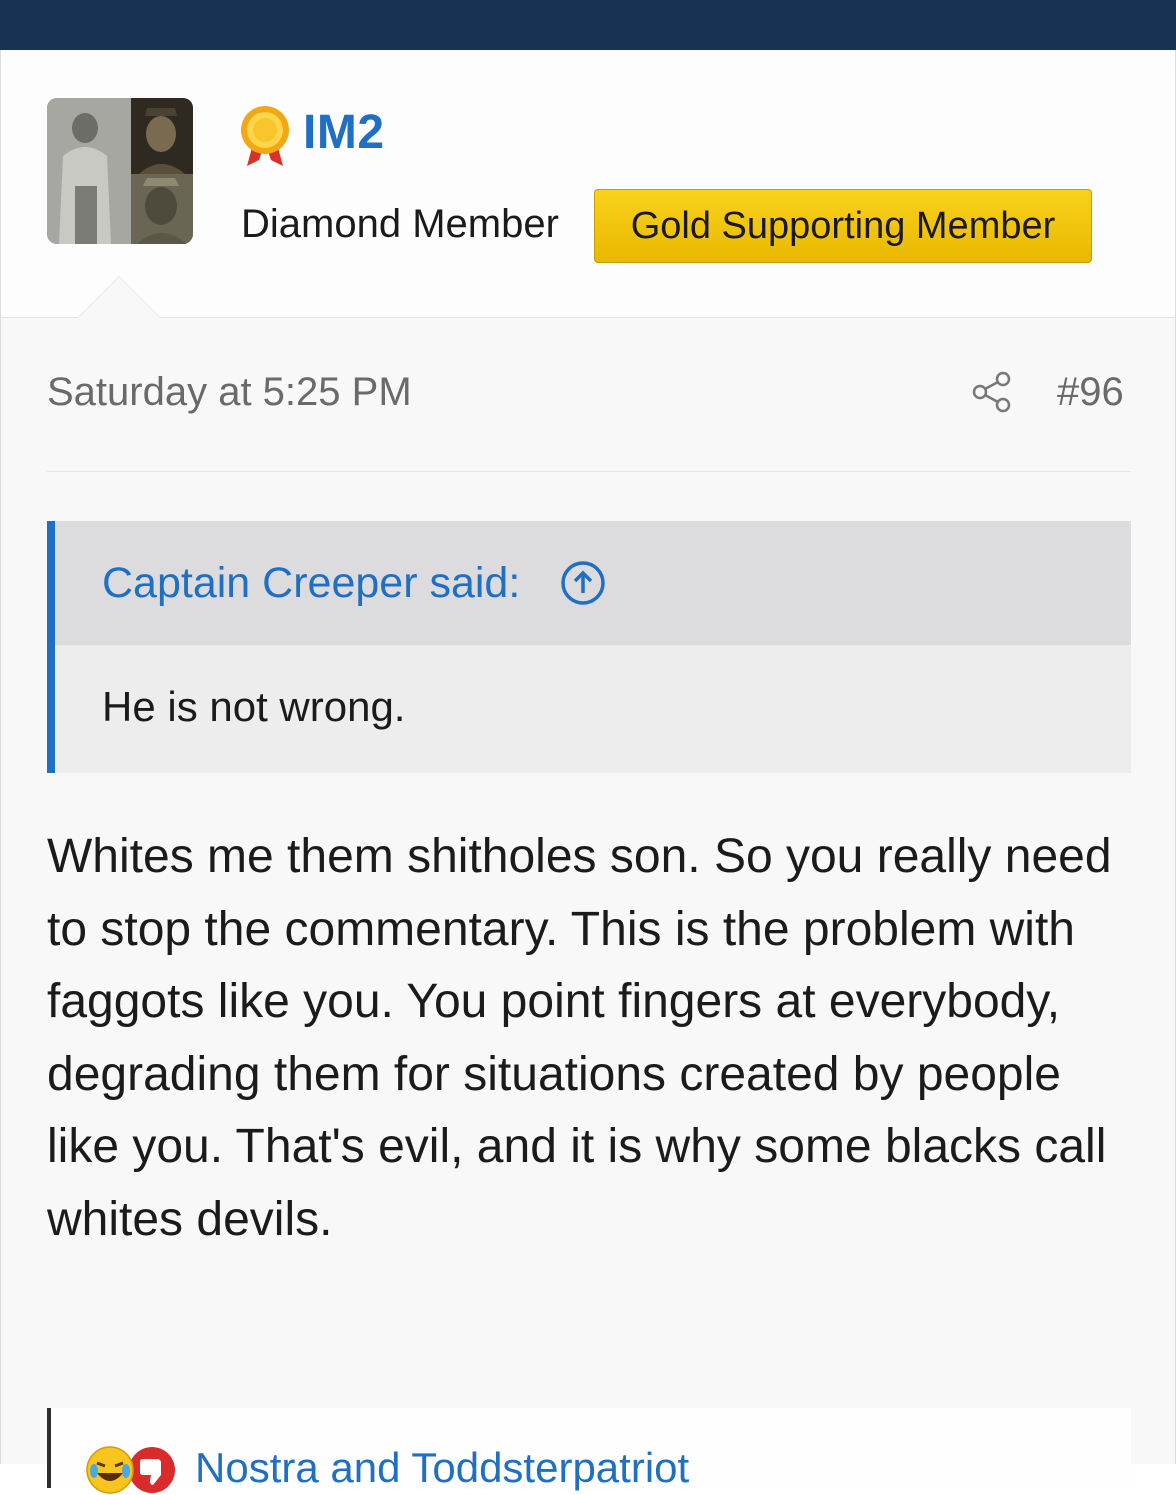  What do you see at coordinates (843, 226) in the screenshot?
I see `user-banner: Gold Supporting Member` at bounding box center [843, 226].